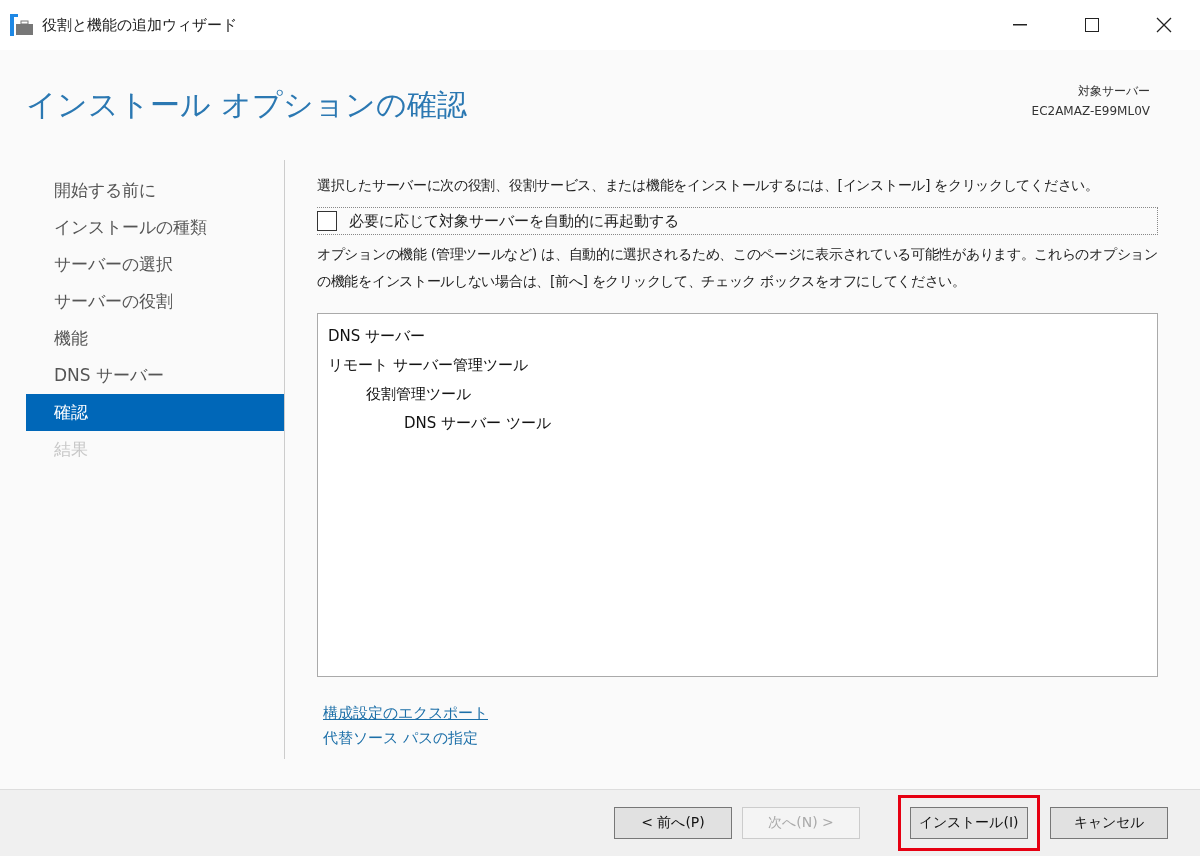 This screenshot has height=856, width=1200. What do you see at coordinates (155, 338) in the screenshot?
I see `wizard-step: 機能` at bounding box center [155, 338].